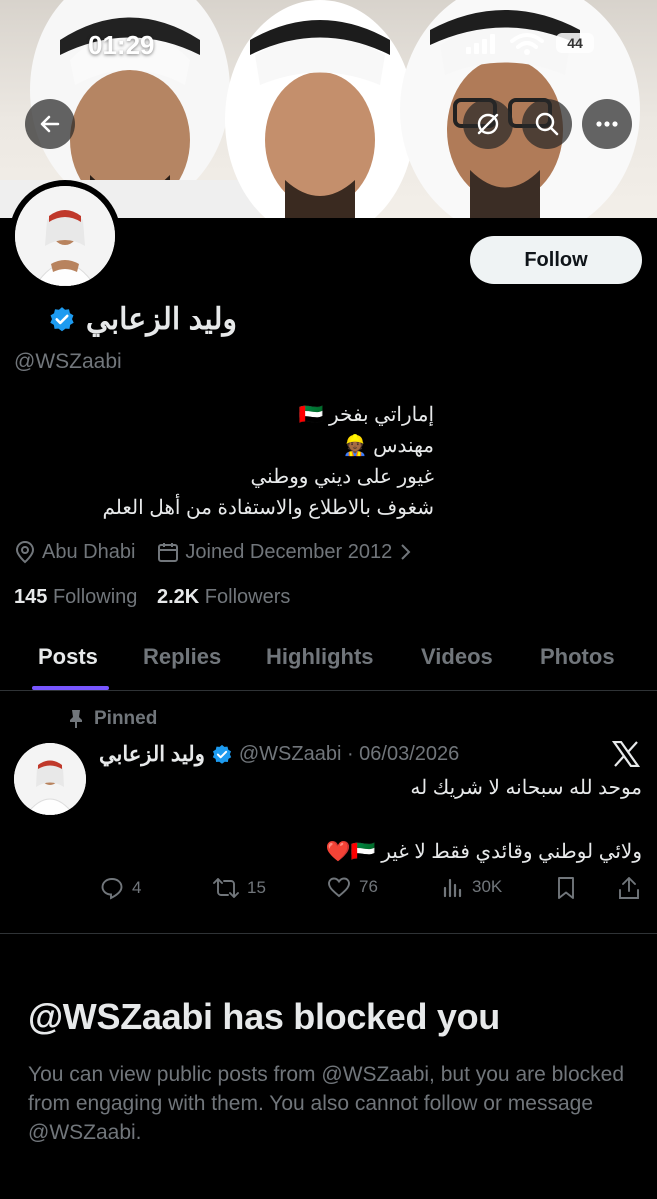  I want to click on repost-icon, so click(226, 888).